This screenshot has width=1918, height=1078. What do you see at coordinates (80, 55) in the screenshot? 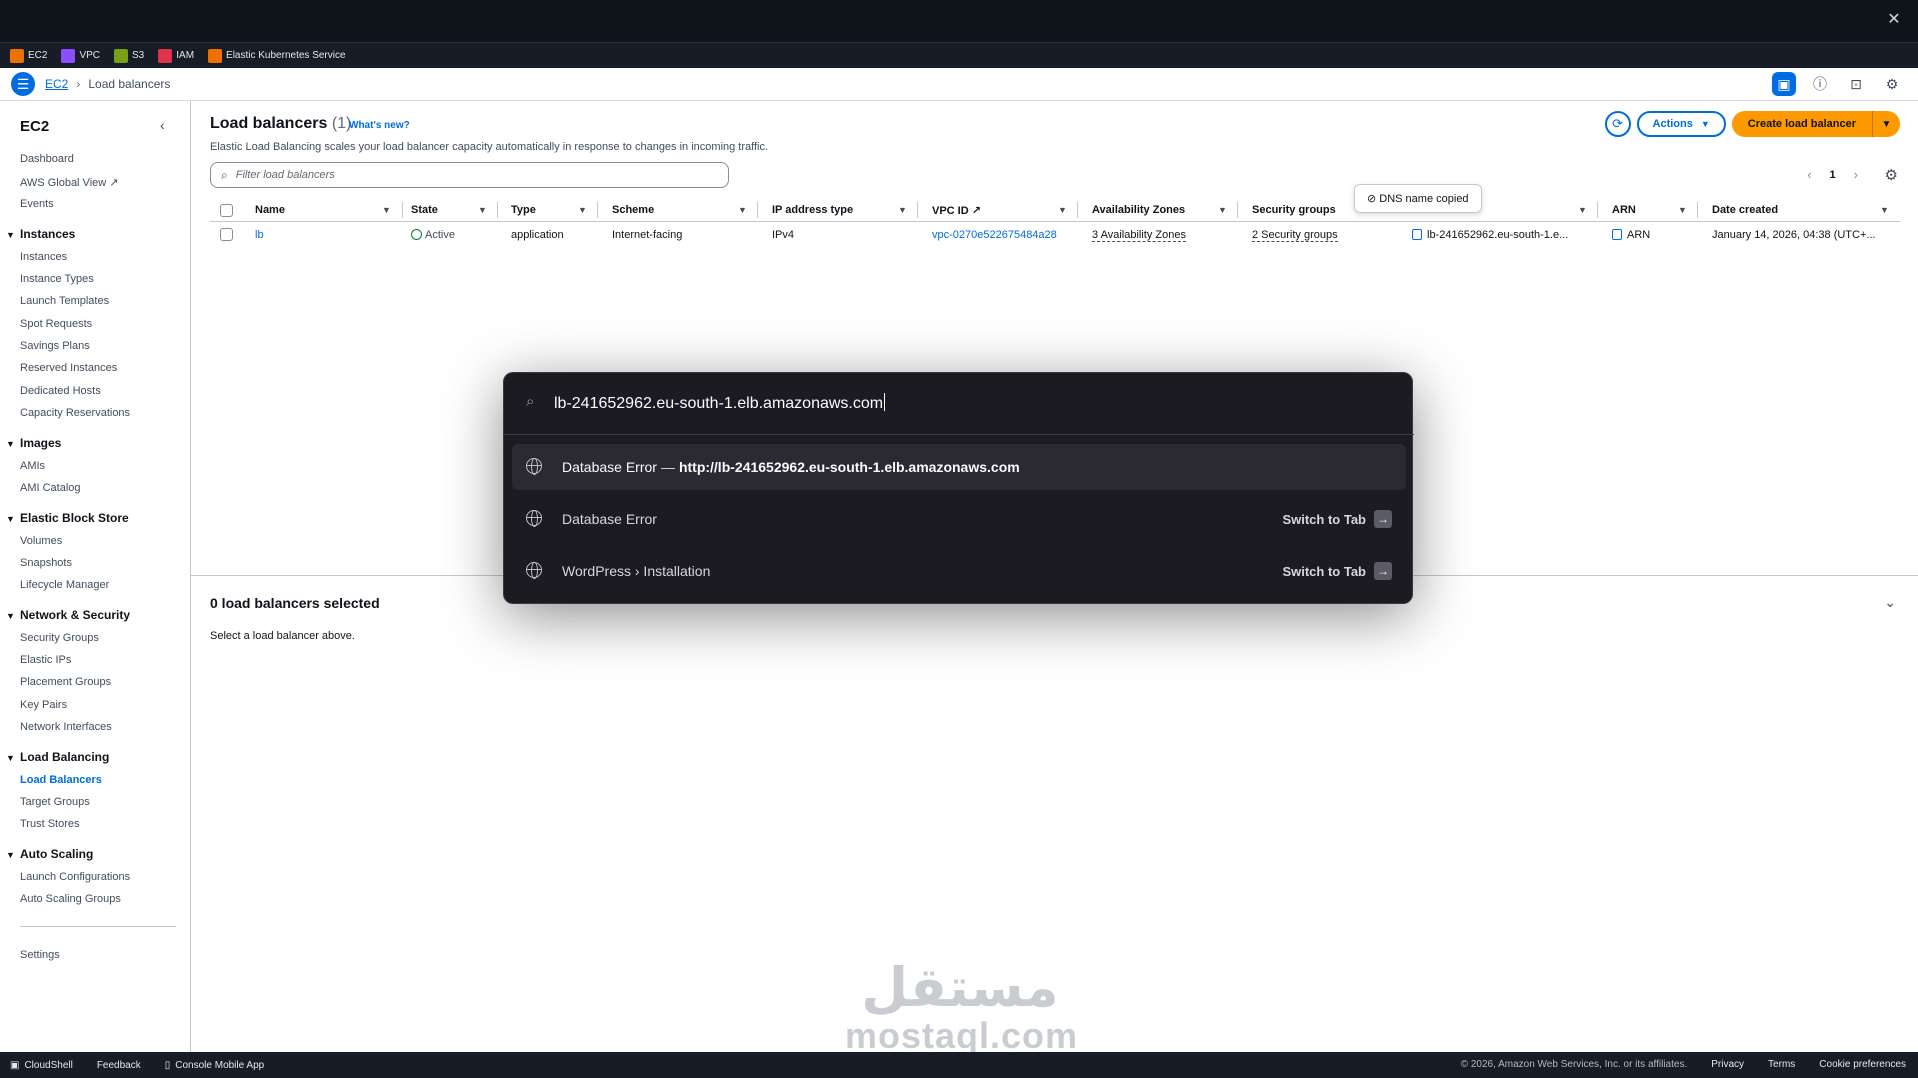
I see `favorite-vpc: VPC` at bounding box center [80, 55].